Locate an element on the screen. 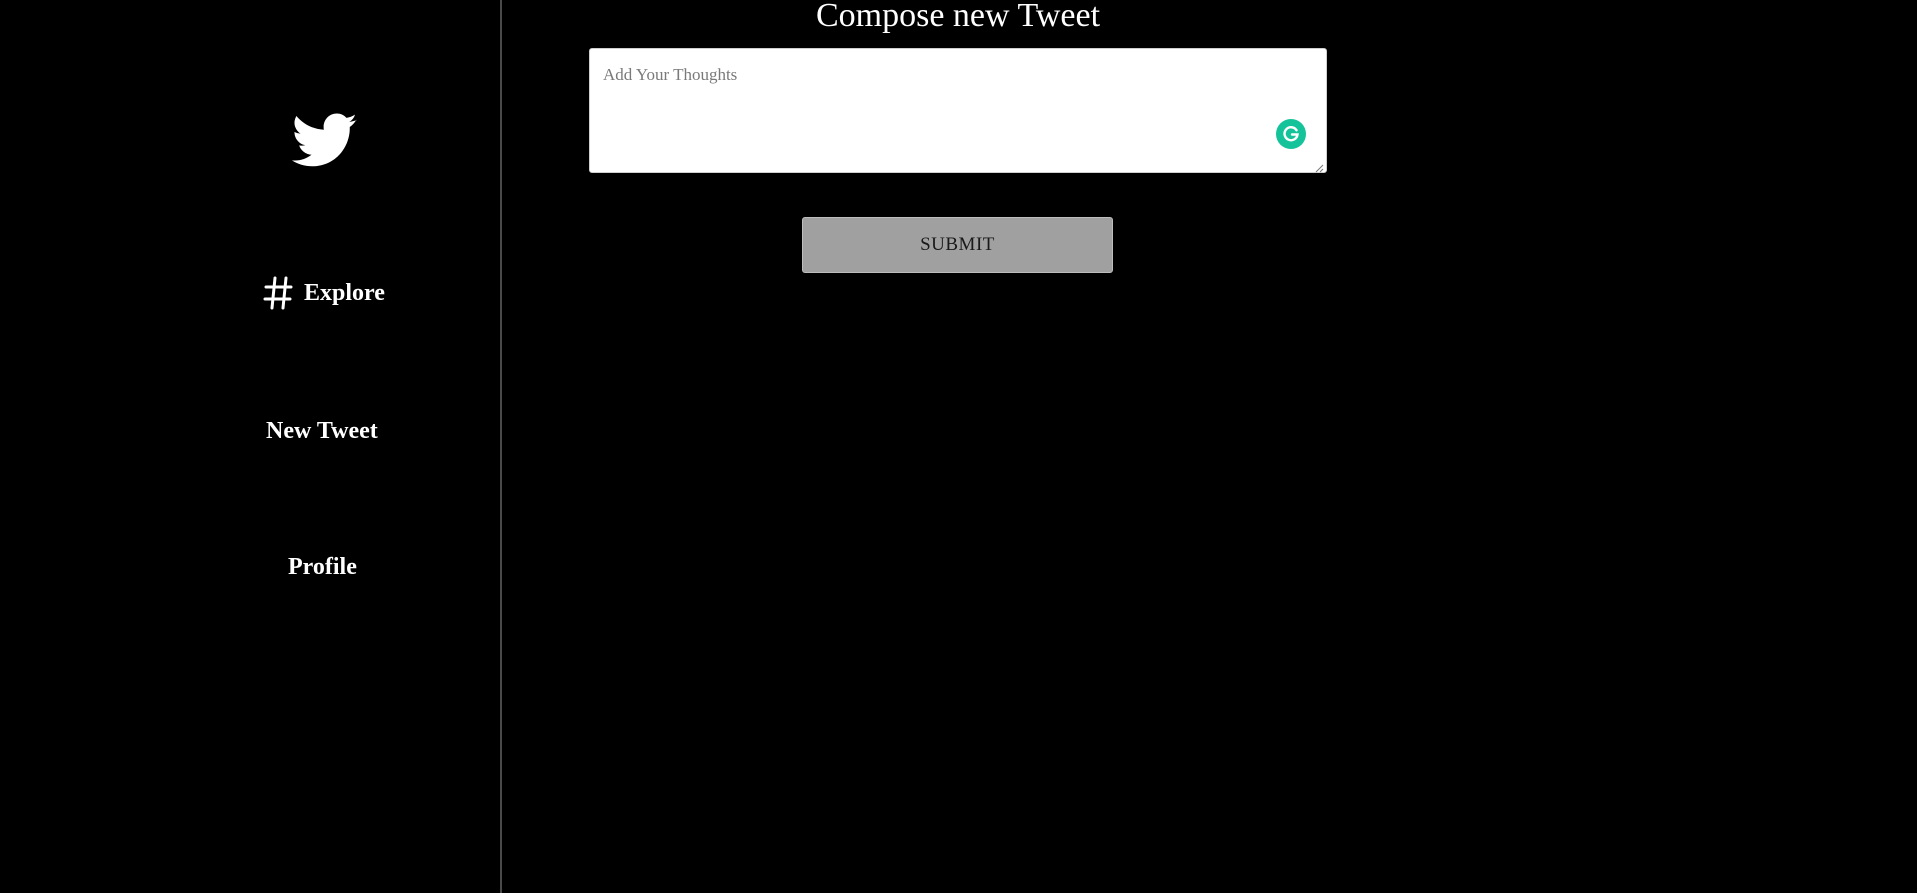 This screenshot has height=893, width=1917. hashtag-icon is located at coordinates (278, 293).